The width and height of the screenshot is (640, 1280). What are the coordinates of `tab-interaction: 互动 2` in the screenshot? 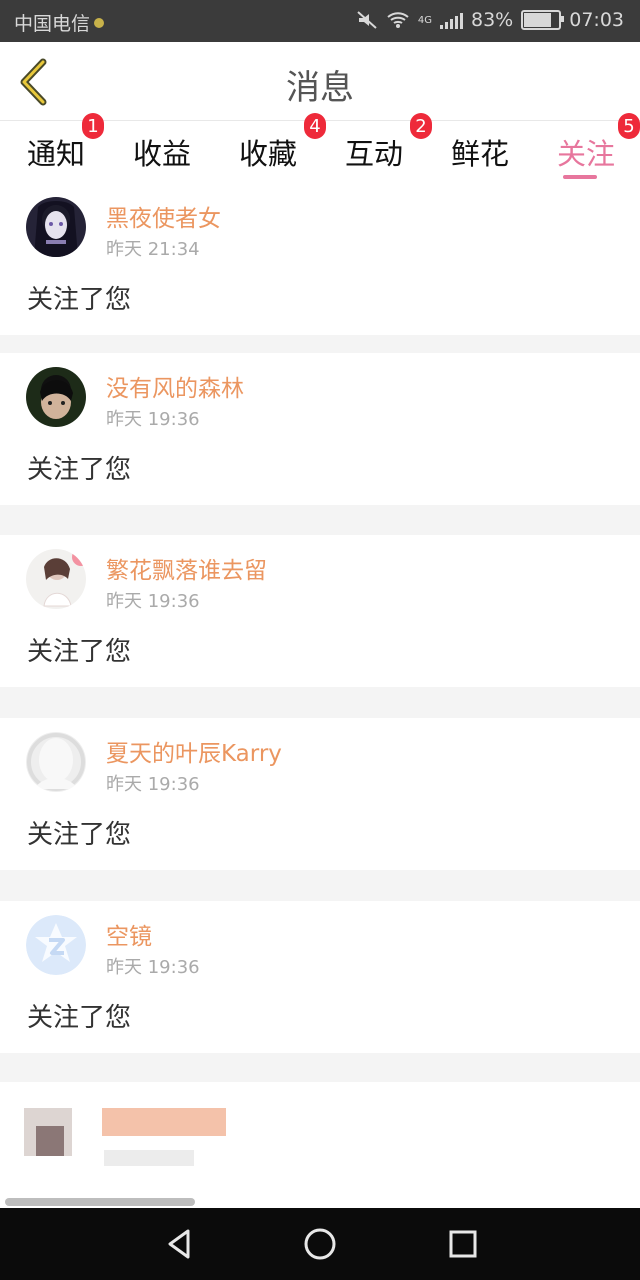 It's located at (378, 147).